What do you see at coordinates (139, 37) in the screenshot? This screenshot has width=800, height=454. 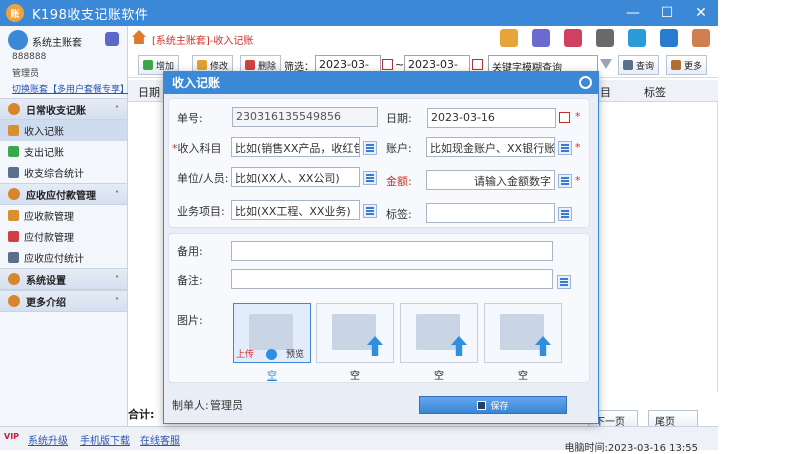 I see `home-icon` at bounding box center [139, 37].